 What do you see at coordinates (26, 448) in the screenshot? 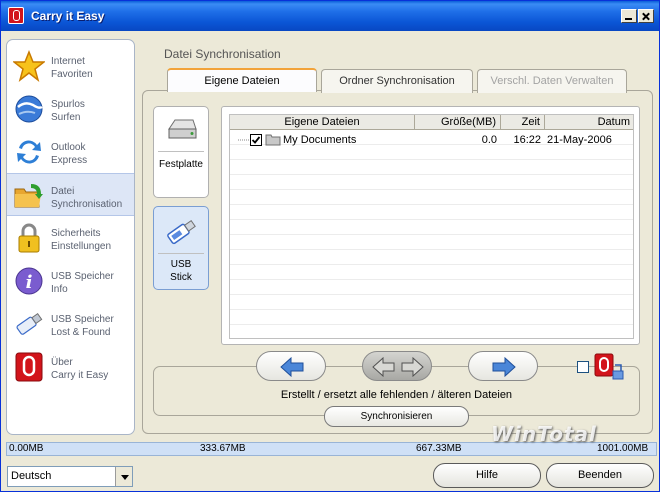
I see `storage-label-0: 0.00MB` at bounding box center [26, 448].